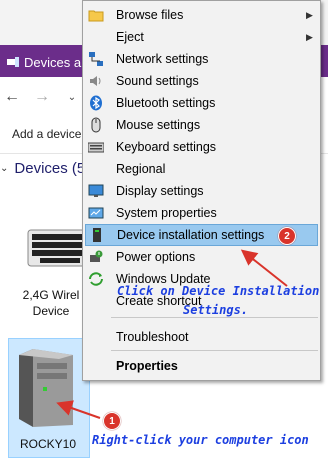  Describe the element at coordinates (201, 366) in the screenshot. I see `menu-item-properties: Properties` at that location.